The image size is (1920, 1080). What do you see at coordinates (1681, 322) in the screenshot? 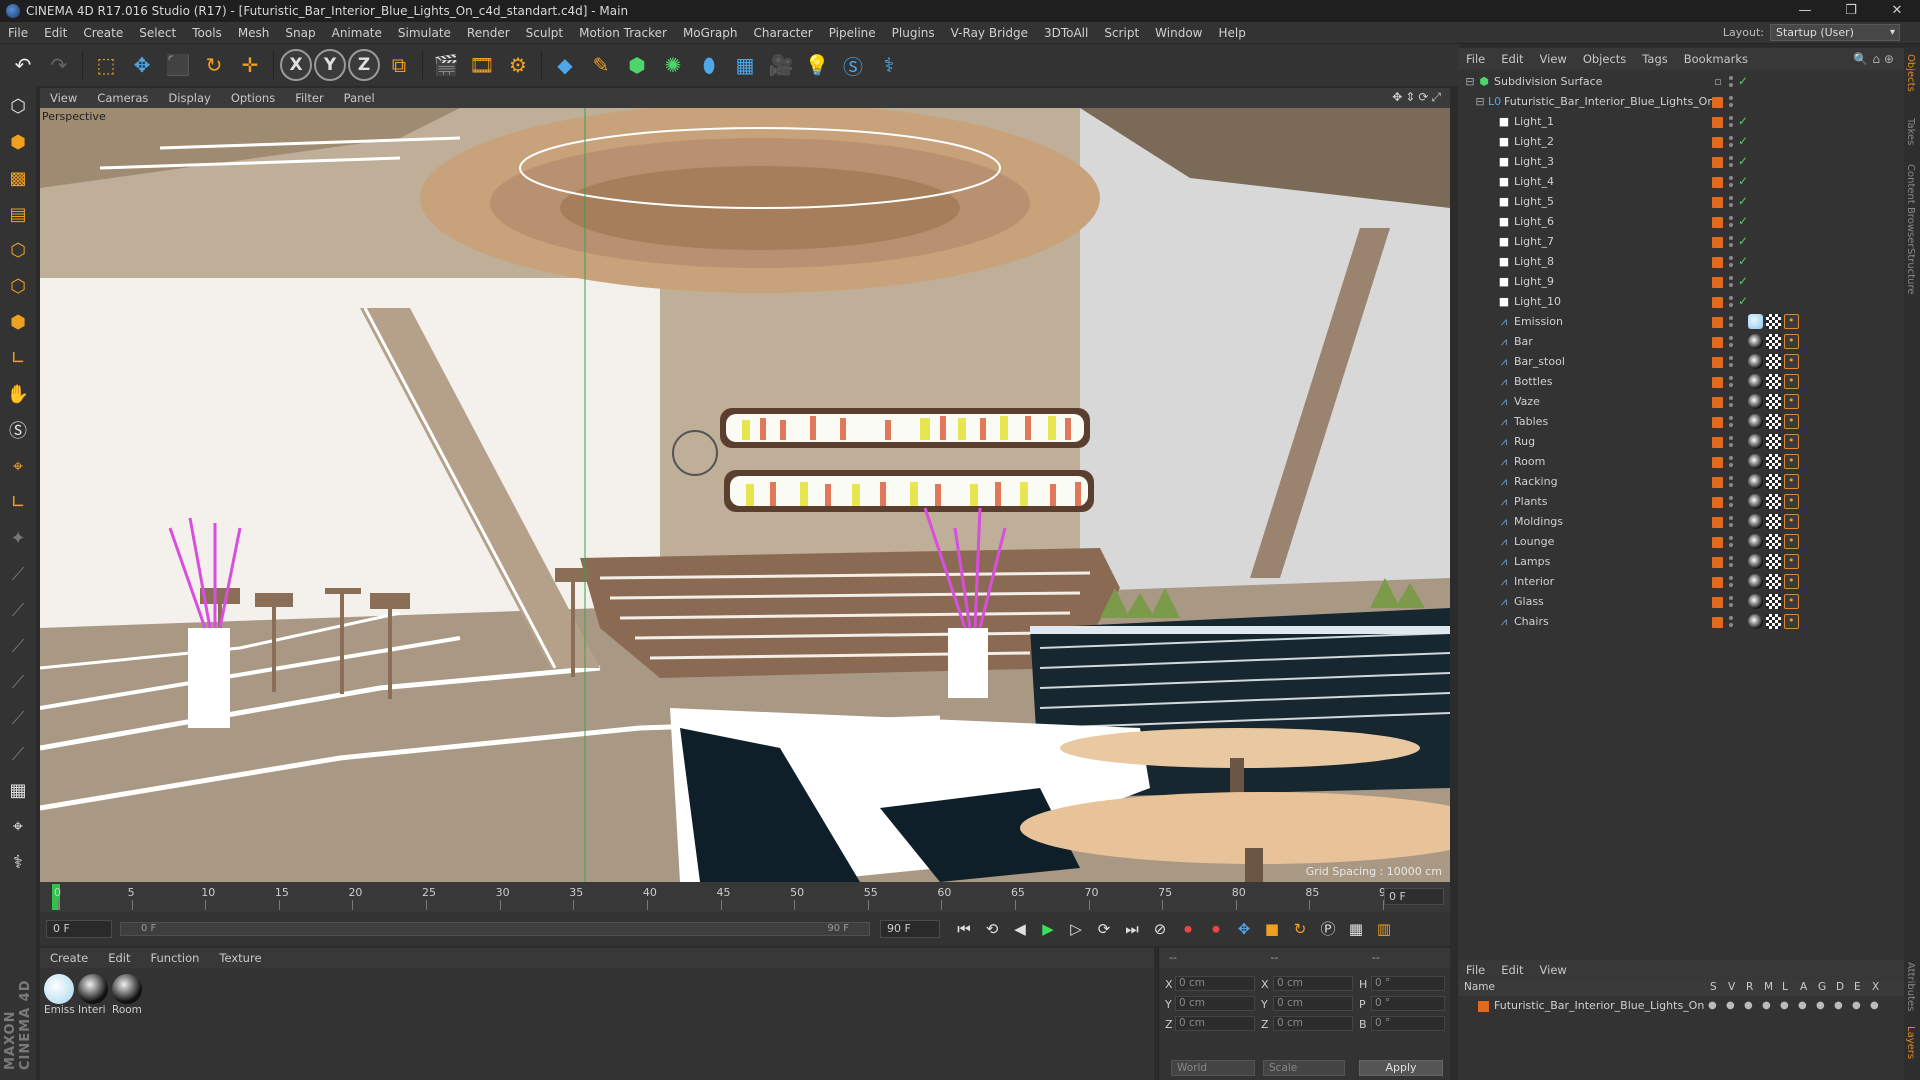
I see `object-row: ⩘ Emission` at bounding box center [1681, 322].